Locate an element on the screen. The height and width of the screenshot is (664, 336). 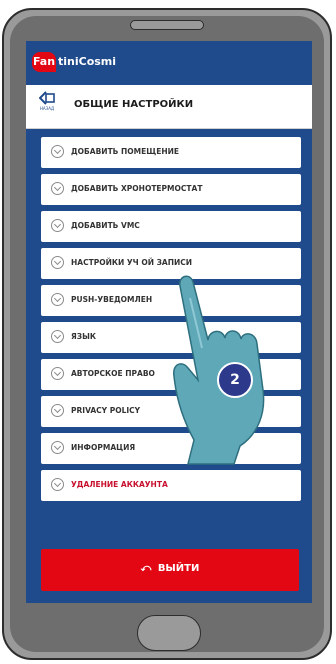
step-badge: 2 is located at coordinates (235, 380).